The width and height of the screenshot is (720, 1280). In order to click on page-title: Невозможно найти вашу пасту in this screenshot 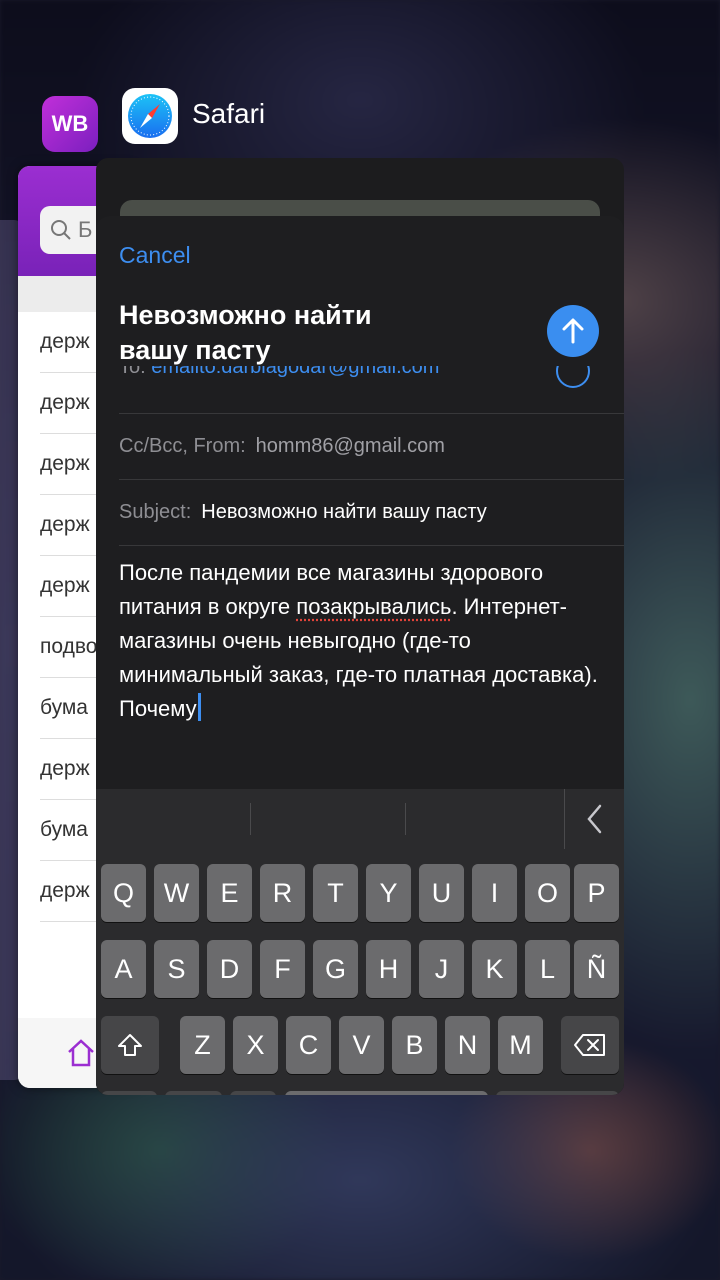, I will do `click(245, 332)`.